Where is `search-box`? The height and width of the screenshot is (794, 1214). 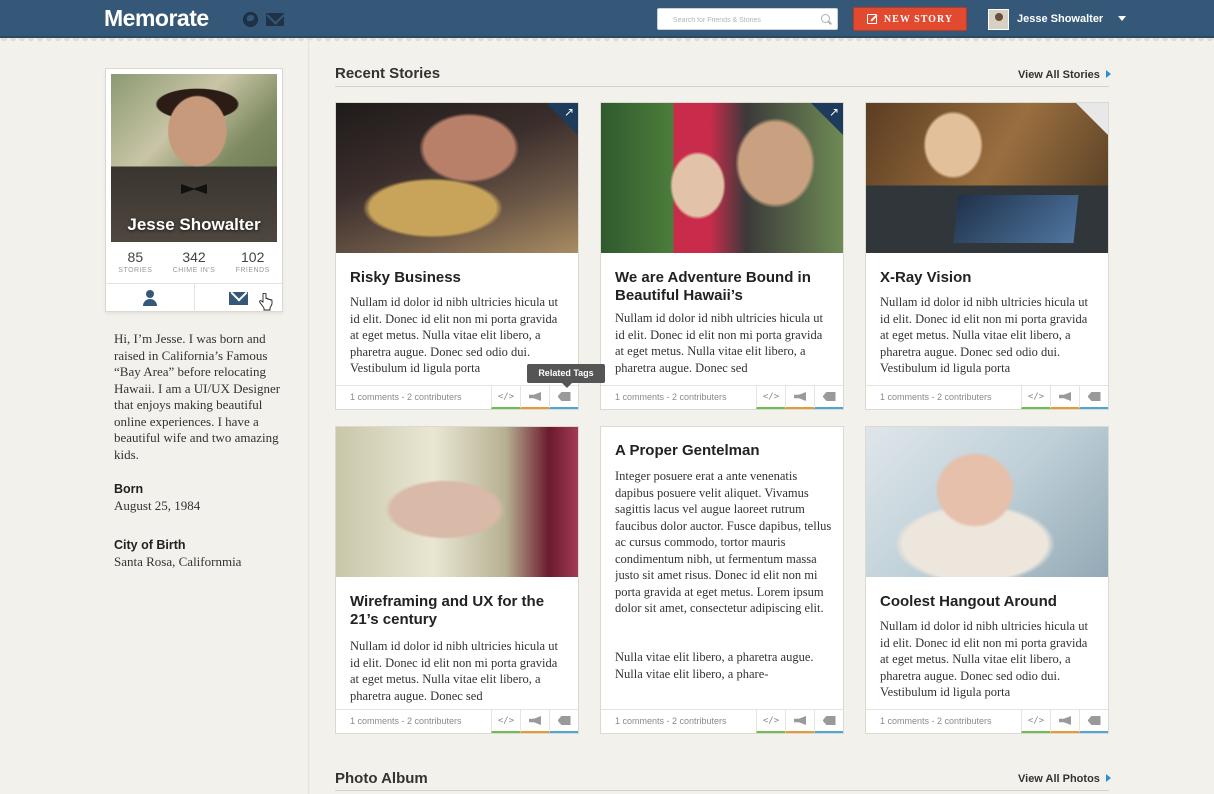 search-box is located at coordinates (747, 19).